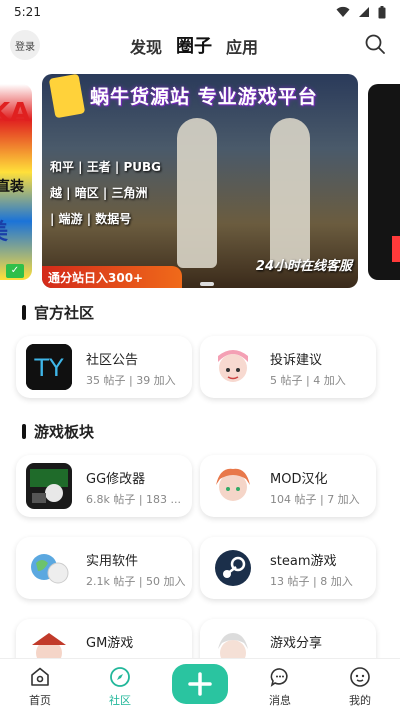 Image resolution: width=400 pixels, height=712 pixels. What do you see at coordinates (64, 432) in the screenshot?
I see `section-title-text: 游戏板块` at bounding box center [64, 432].